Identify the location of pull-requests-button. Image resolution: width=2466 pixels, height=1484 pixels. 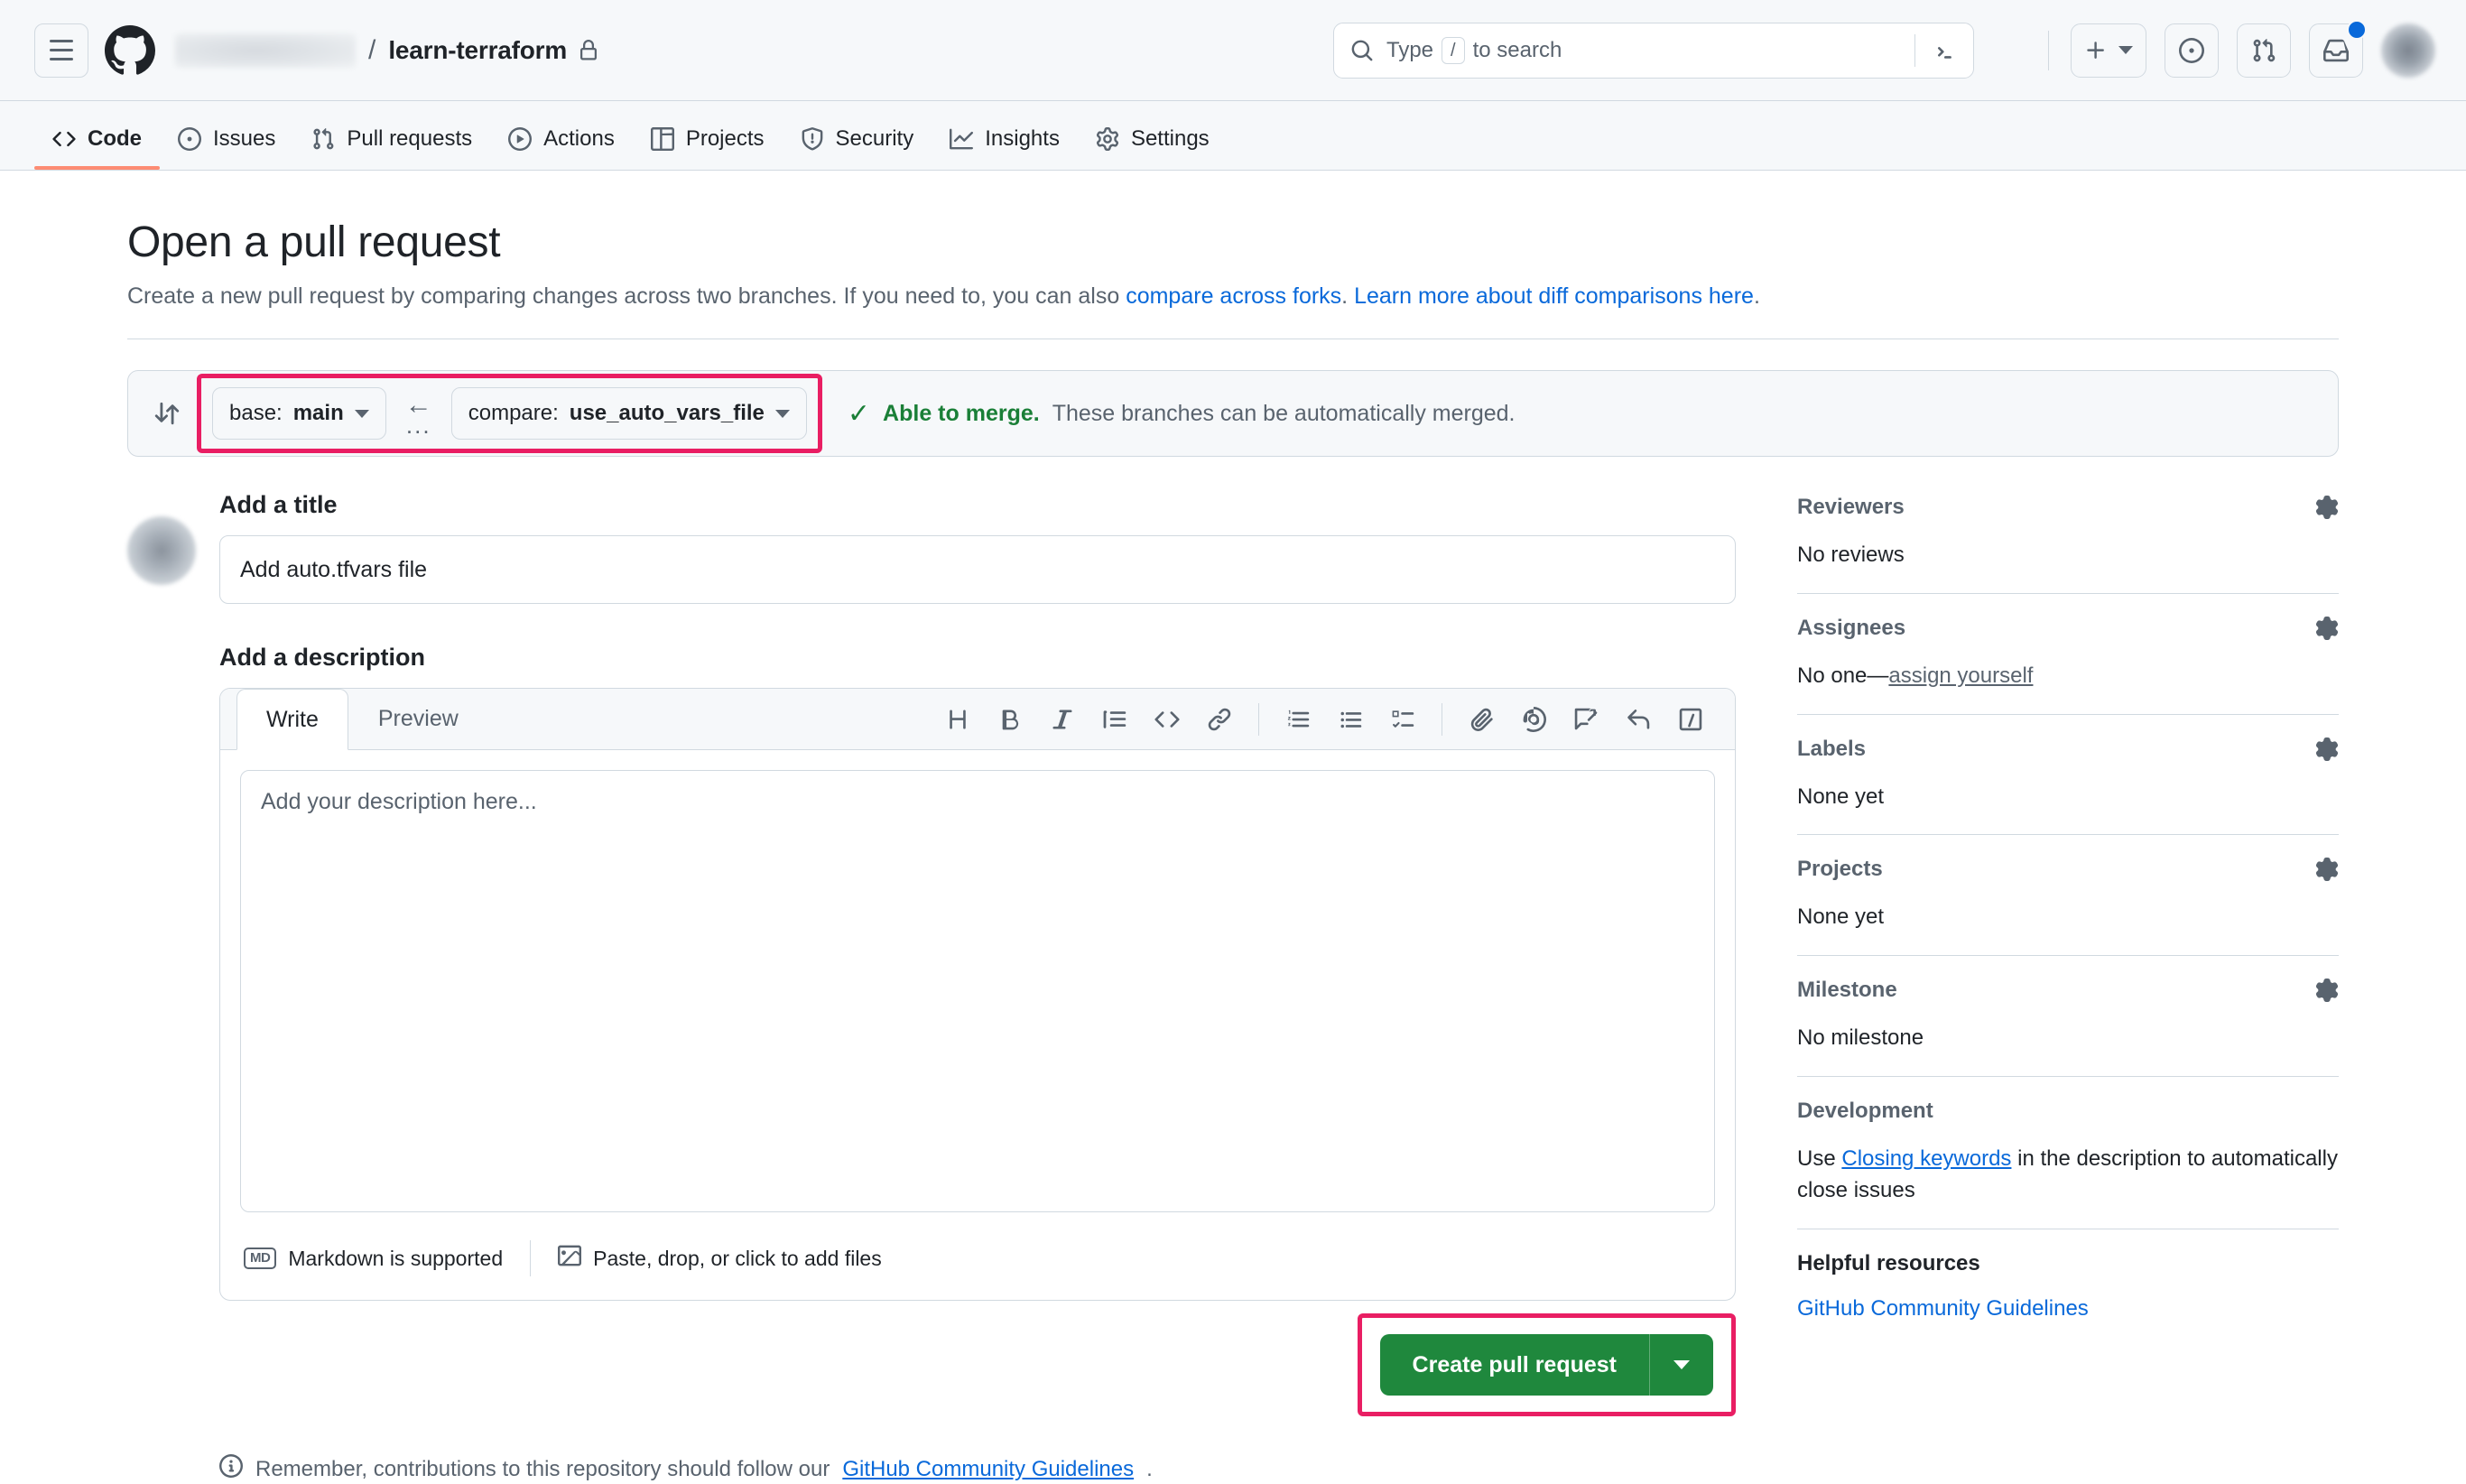
(2264, 51).